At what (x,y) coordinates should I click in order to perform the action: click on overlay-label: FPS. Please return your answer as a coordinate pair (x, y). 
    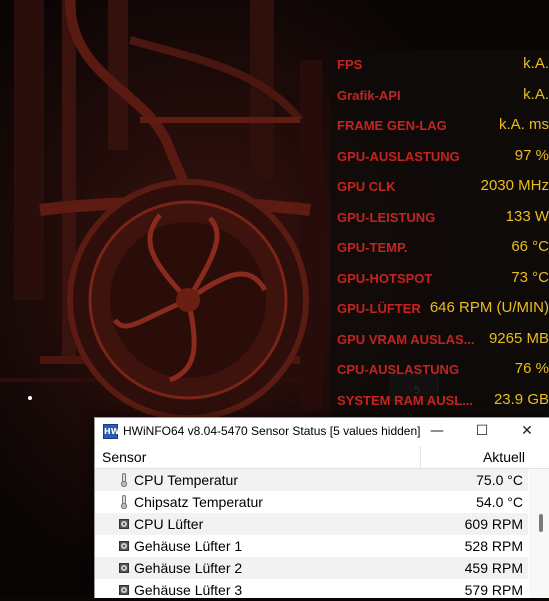
    Looking at the image, I should click on (350, 64).